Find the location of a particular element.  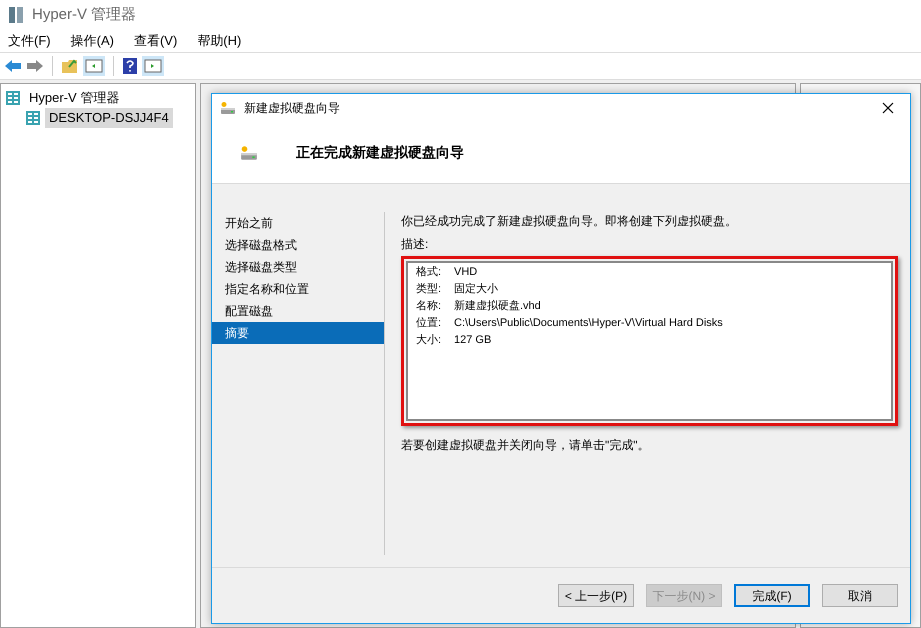

back-arrow-icon is located at coordinates (13, 66).